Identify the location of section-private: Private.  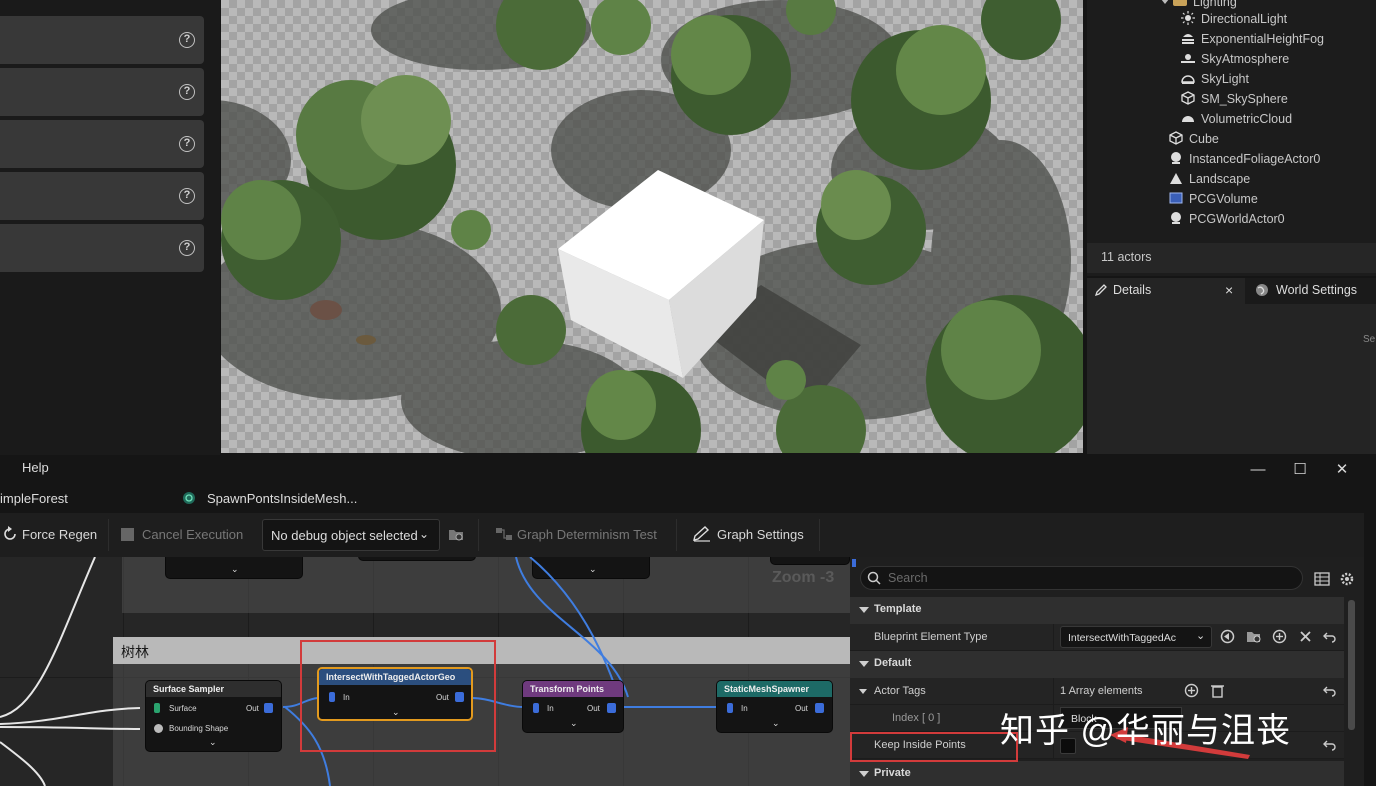
(1097, 773).